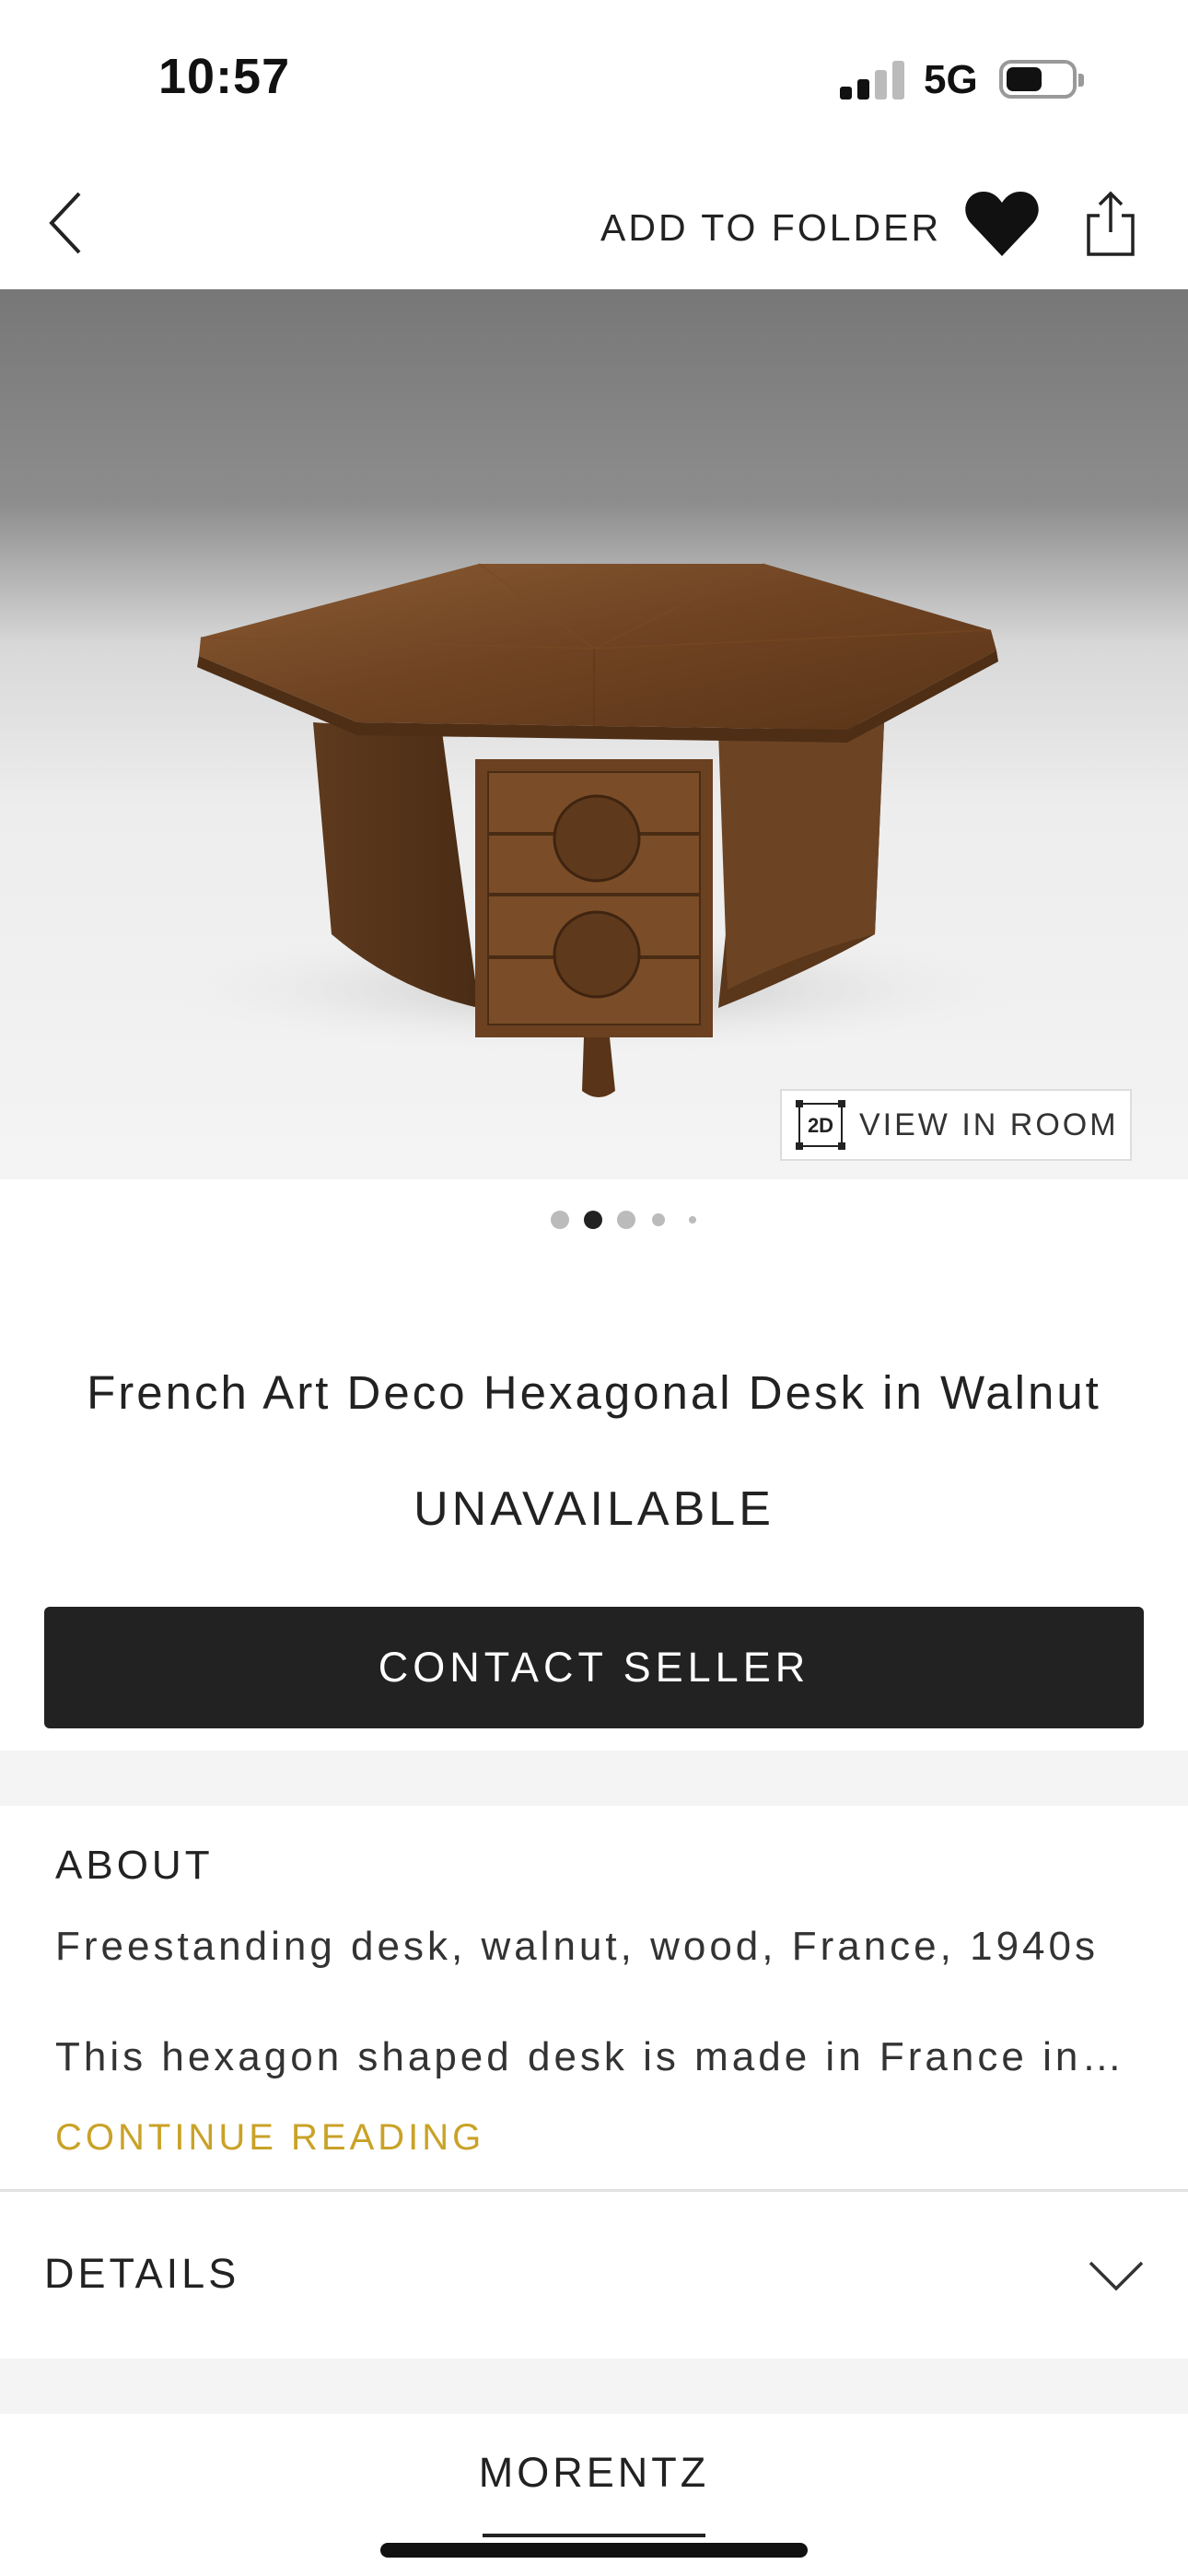  What do you see at coordinates (142, 2273) in the screenshot?
I see `details-label: DETAILS` at bounding box center [142, 2273].